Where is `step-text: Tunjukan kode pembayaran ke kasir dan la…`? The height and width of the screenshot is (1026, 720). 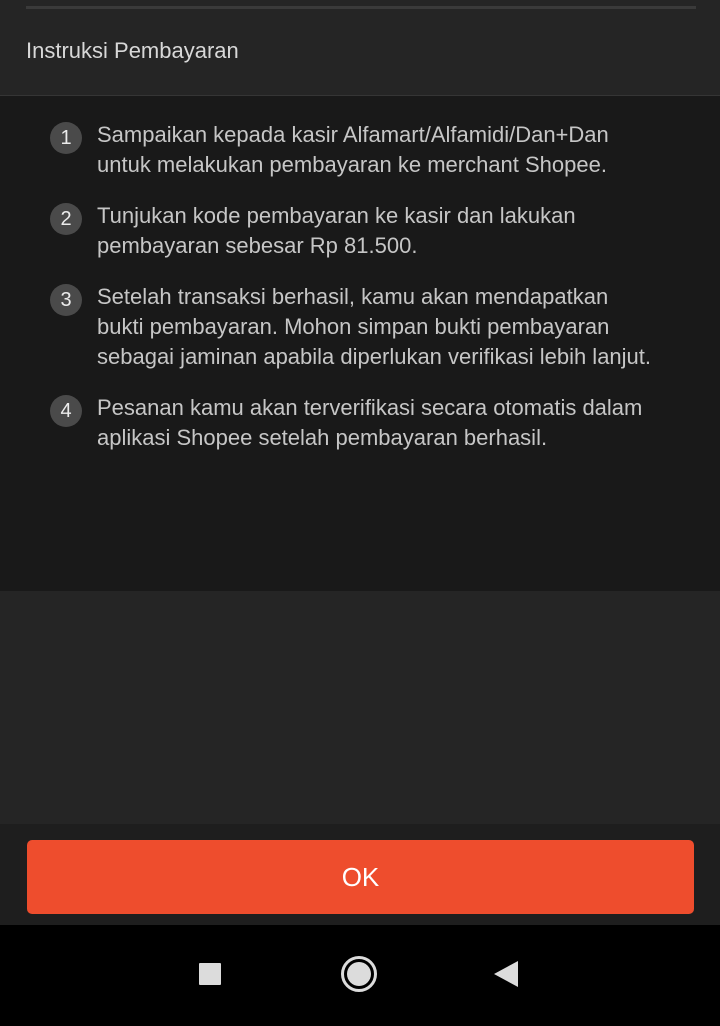 step-text: Tunjukan kode pembayaran ke kasir dan la… is located at coordinates (336, 230).